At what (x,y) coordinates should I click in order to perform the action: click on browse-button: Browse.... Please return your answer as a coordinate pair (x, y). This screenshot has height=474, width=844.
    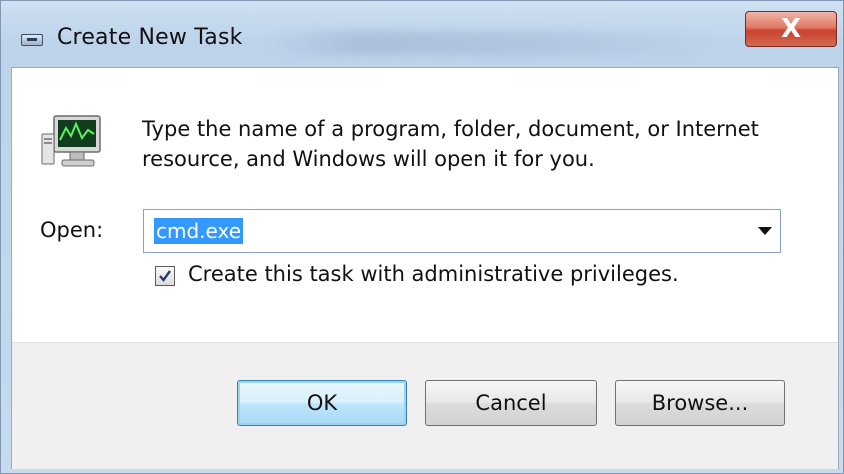
    Looking at the image, I should click on (700, 403).